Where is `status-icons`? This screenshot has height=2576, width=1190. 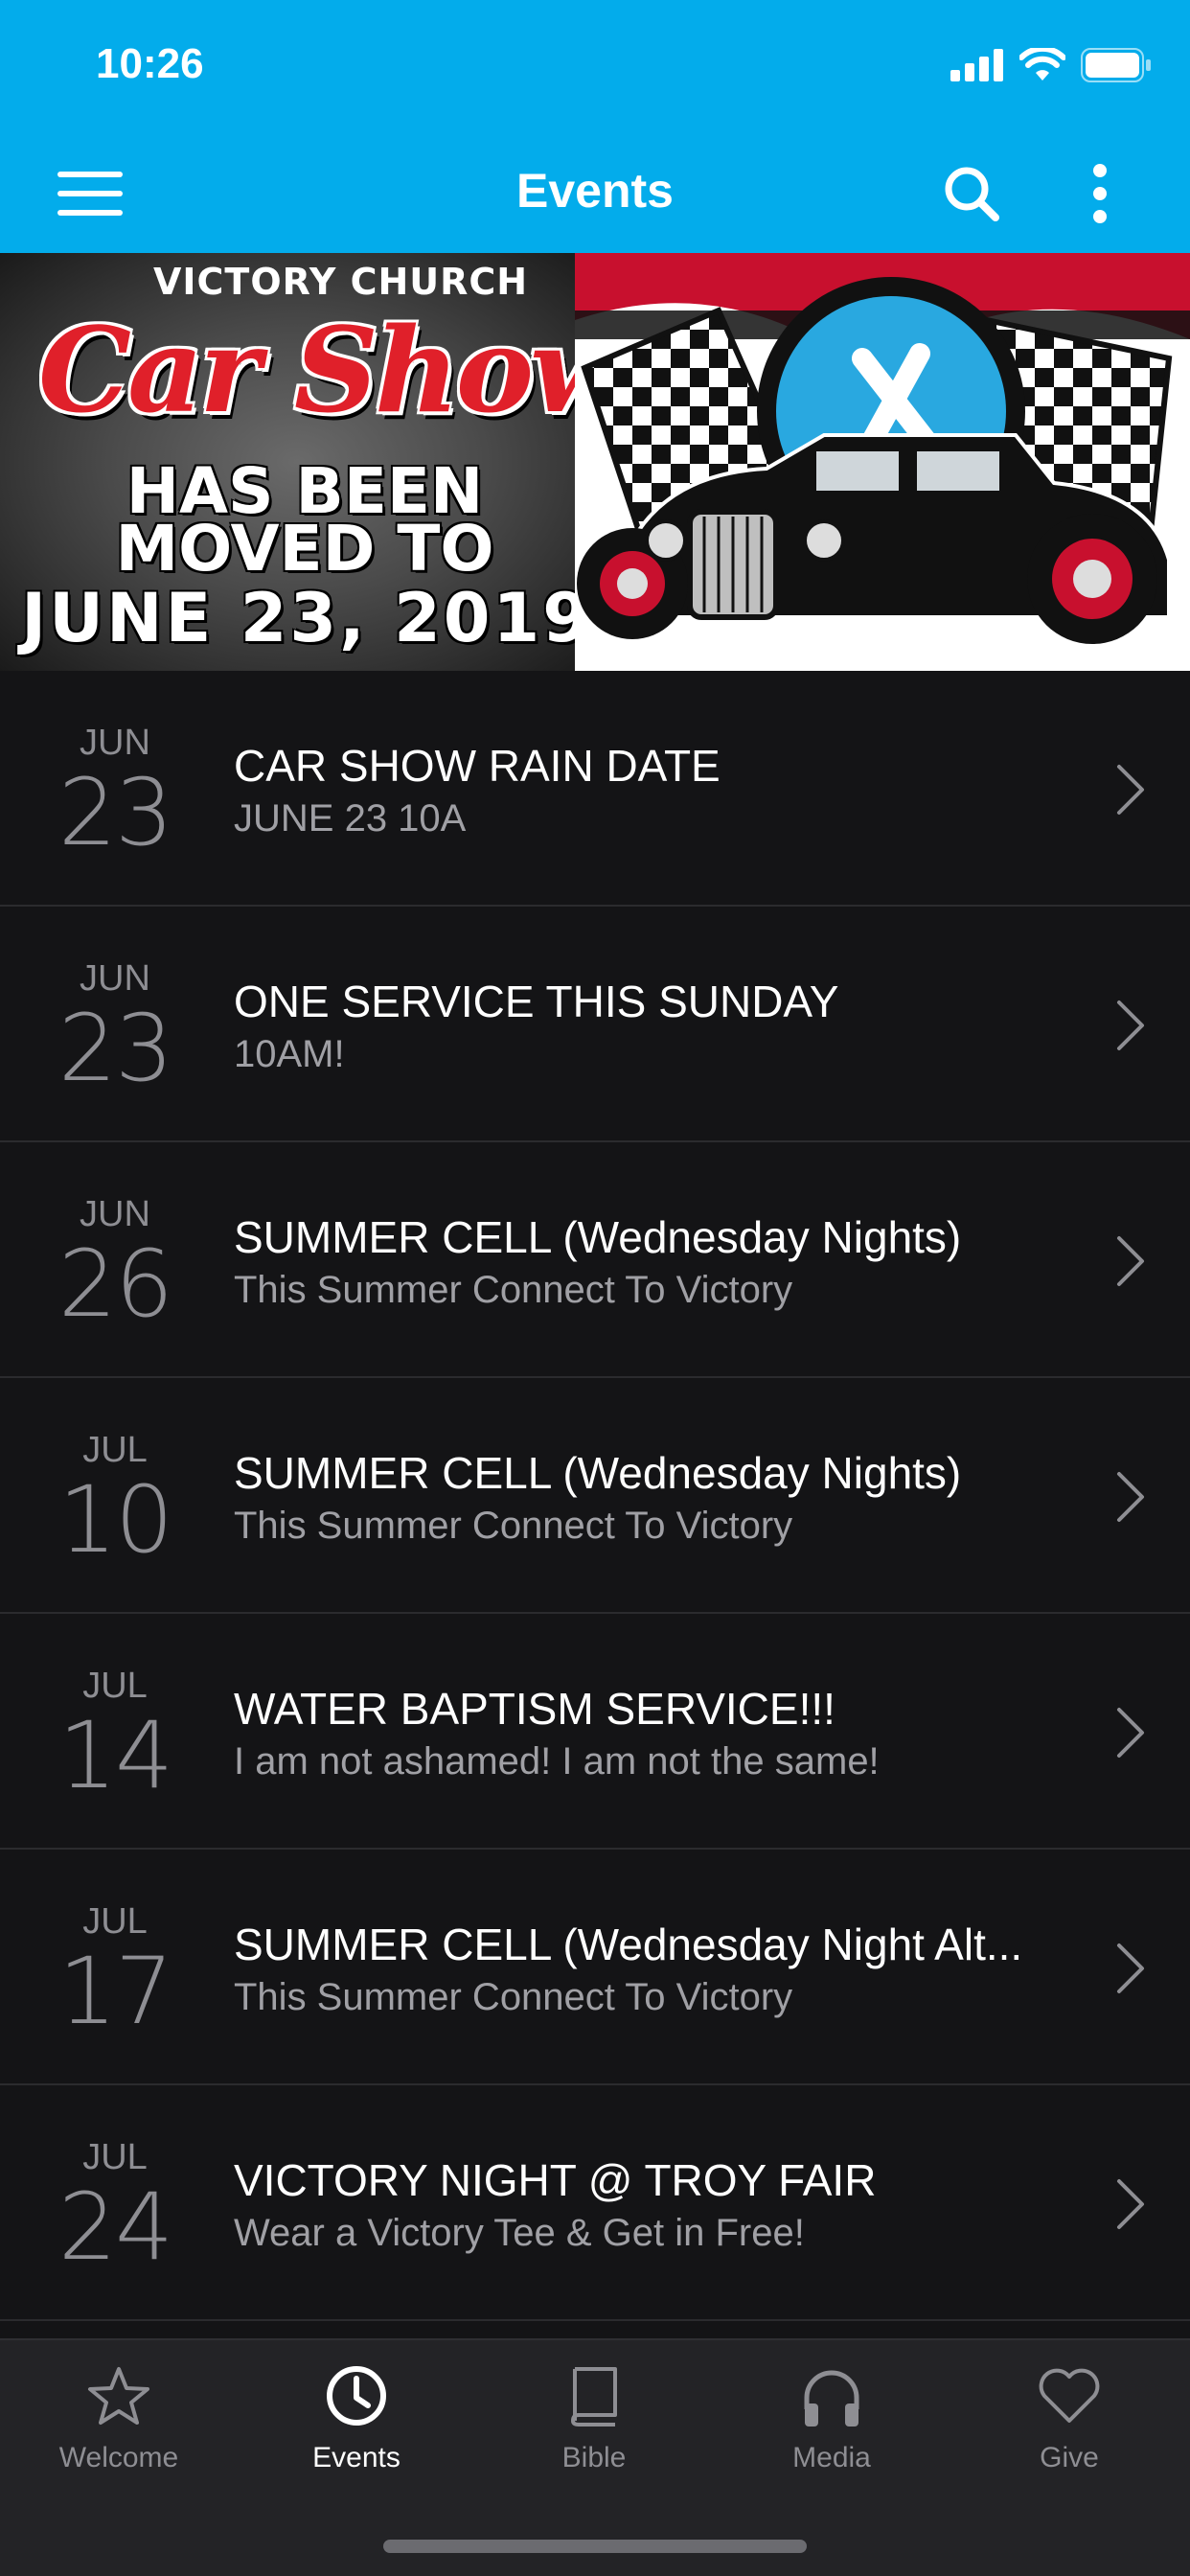 status-icons is located at coordinates (1051, 65).